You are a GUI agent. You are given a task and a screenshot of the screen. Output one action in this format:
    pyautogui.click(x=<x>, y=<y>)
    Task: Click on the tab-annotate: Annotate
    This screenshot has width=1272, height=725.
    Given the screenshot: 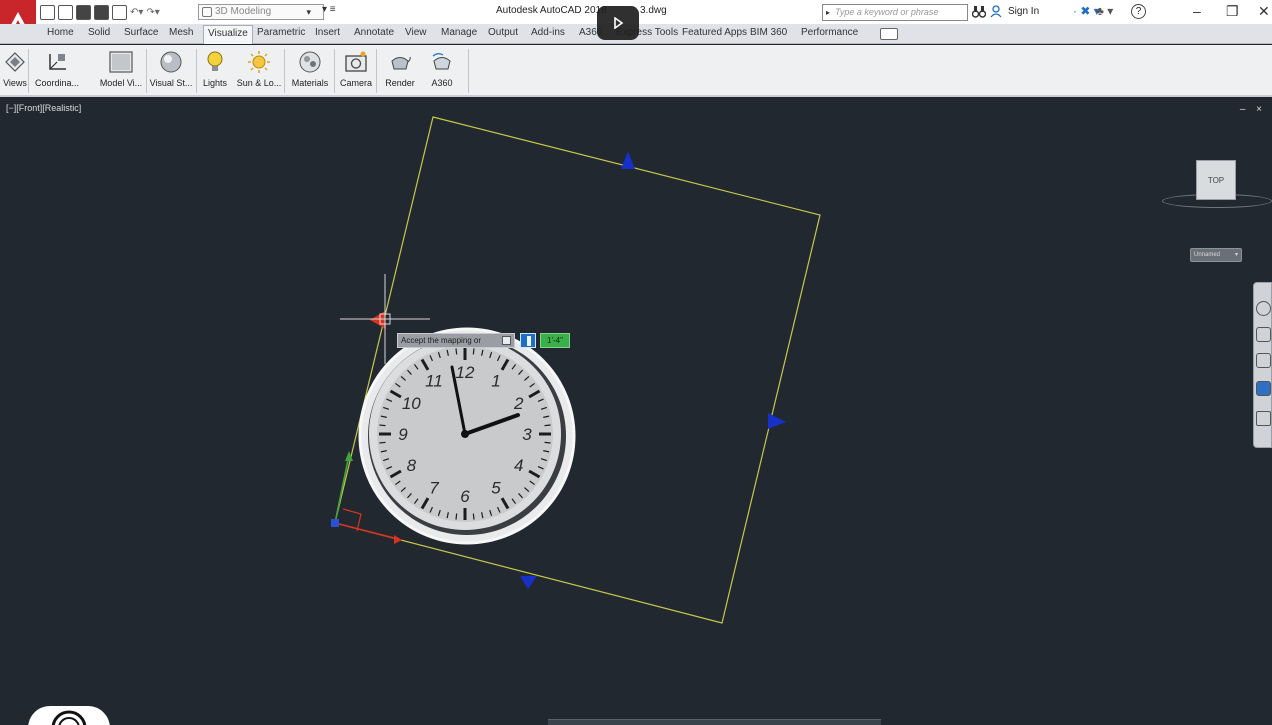 What is the action you would take?
    pyautogui.click(x=374, y=32)
    